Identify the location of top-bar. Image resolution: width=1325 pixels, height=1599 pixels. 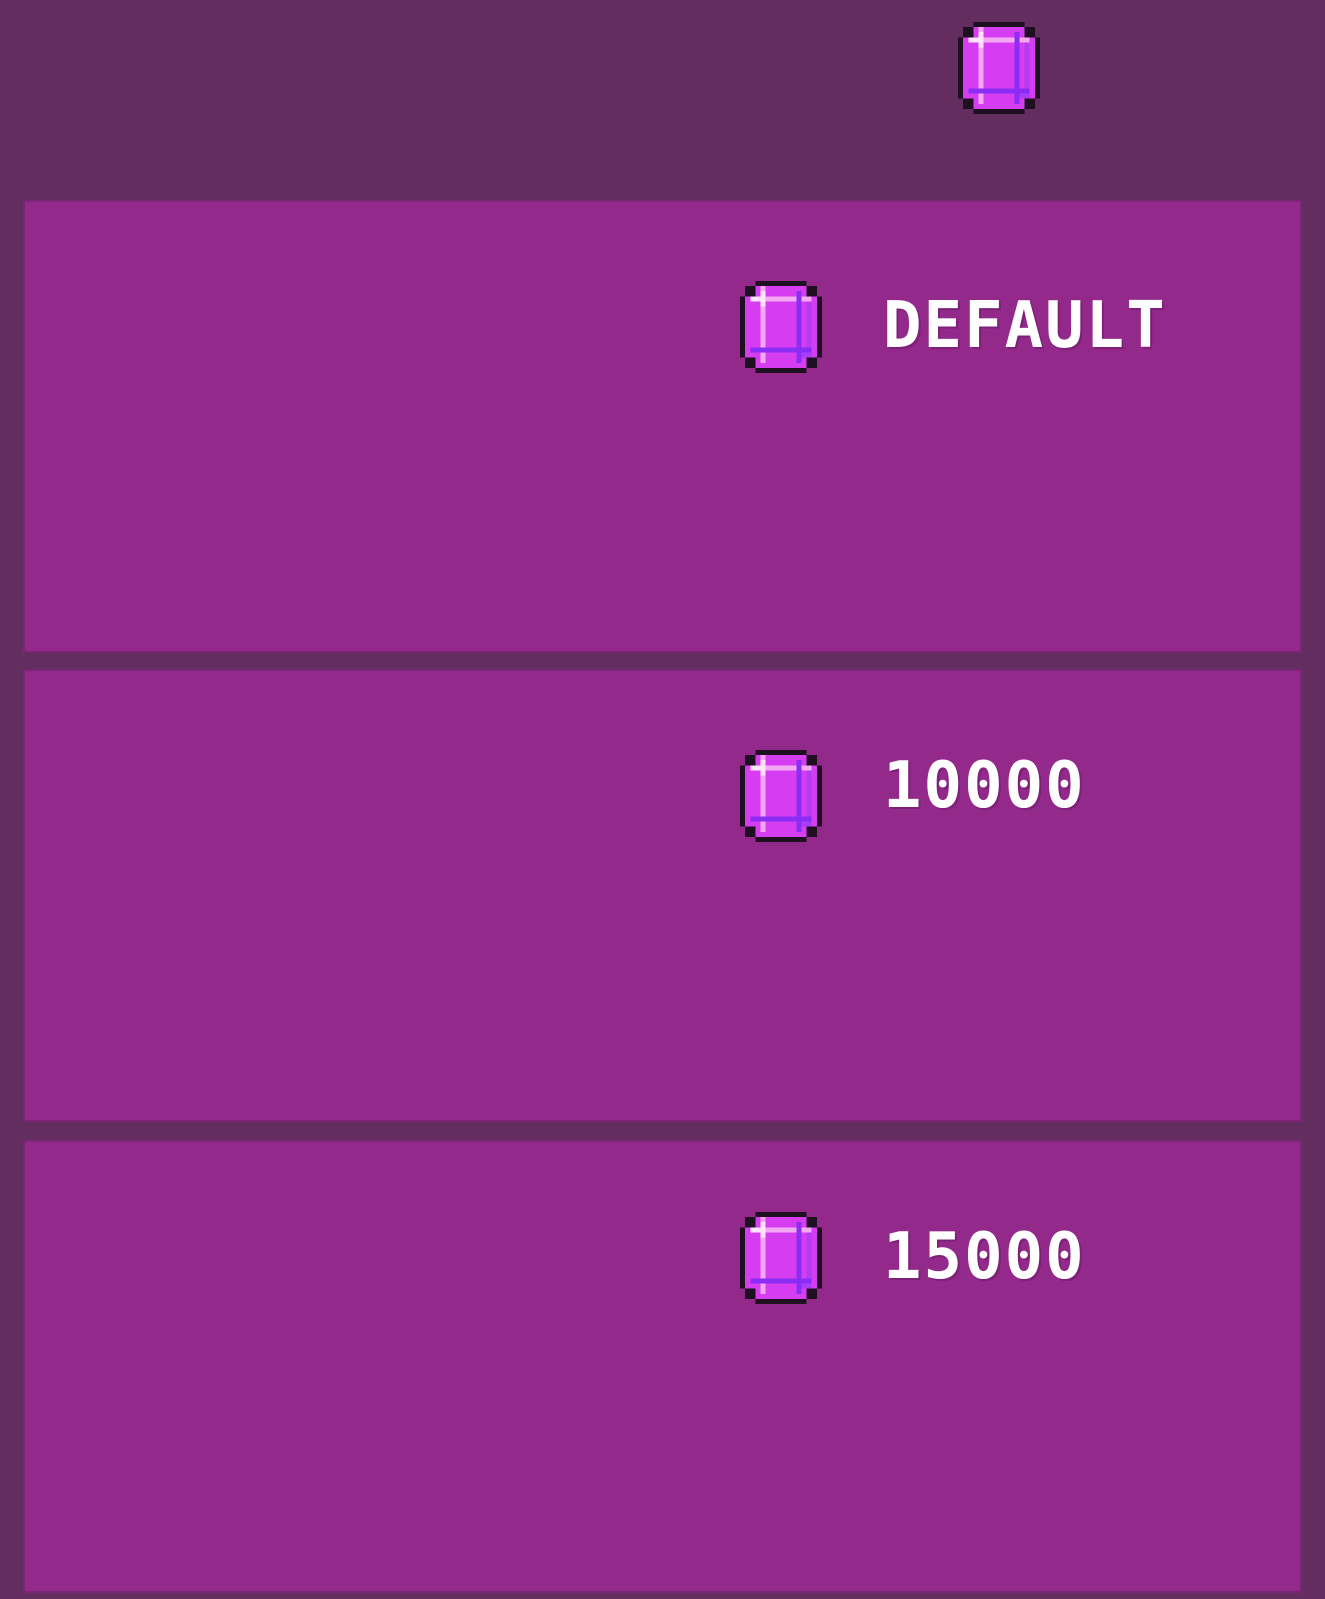
(662, 100).